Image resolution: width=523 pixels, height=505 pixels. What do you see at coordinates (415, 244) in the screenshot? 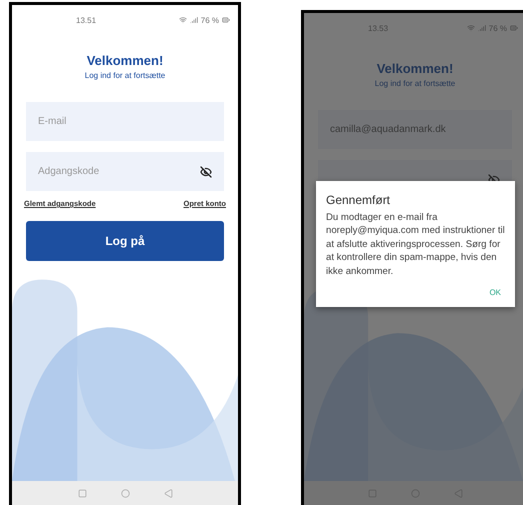
I see `dialog-message: Du modtager en e-mail fra noreply@myiqua.com med instruktioner til at afslutte aktiveringsprocessen. Sørg for at kontrollere din spam-mappe, hvis den ikke ankommer.` at bounding box center [415, 244].